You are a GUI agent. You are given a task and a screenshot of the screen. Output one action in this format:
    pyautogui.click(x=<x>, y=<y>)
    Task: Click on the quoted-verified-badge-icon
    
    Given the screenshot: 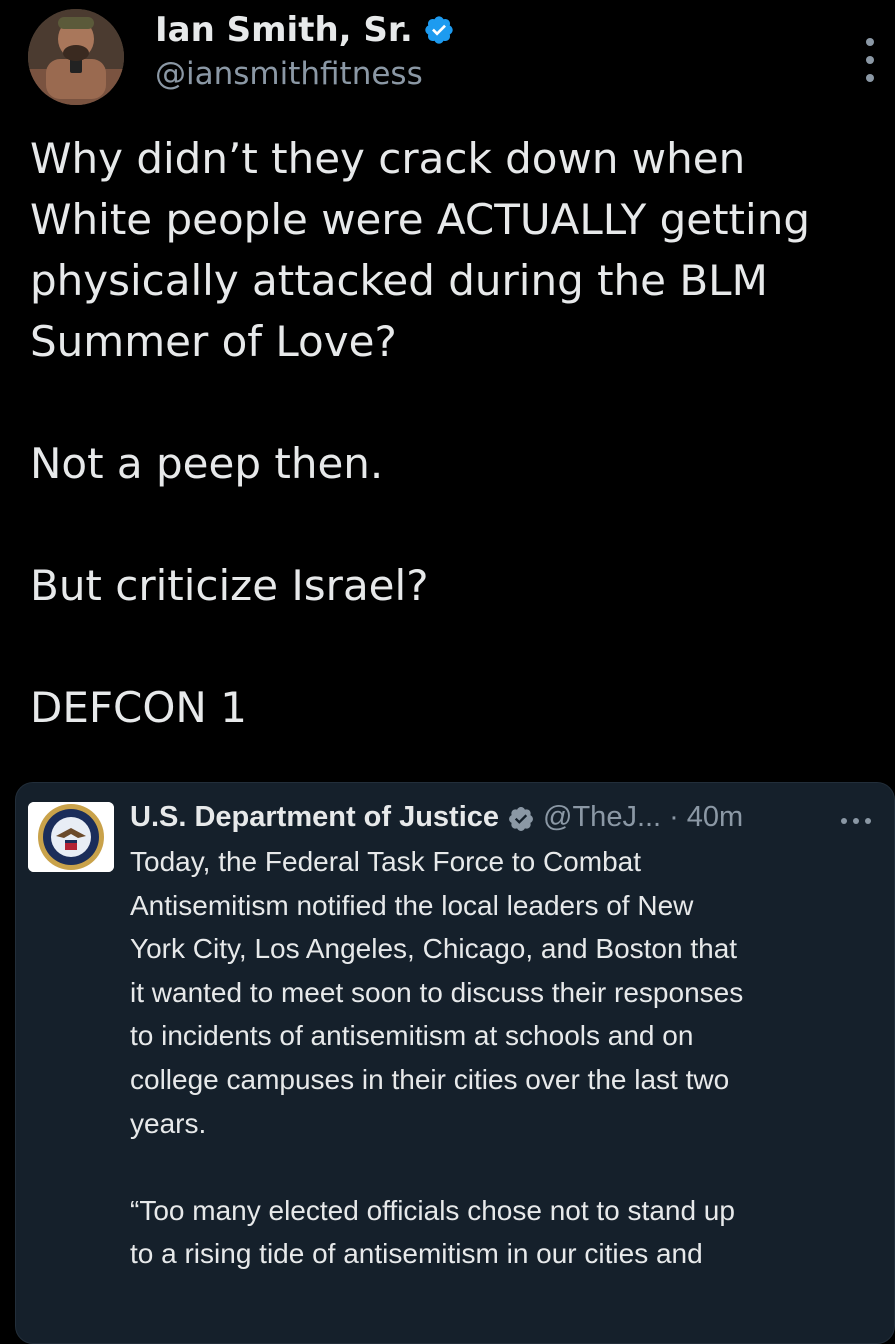 What is the action you would take?
    pyautogui.click(x=521, y=817)
    